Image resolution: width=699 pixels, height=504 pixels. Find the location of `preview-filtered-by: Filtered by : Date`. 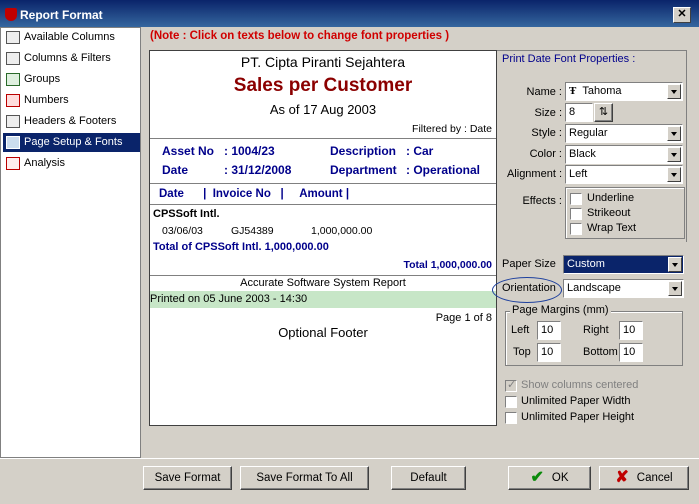

preview-filtered-by: Filtered by : Date is located at coordinates (452, 129).